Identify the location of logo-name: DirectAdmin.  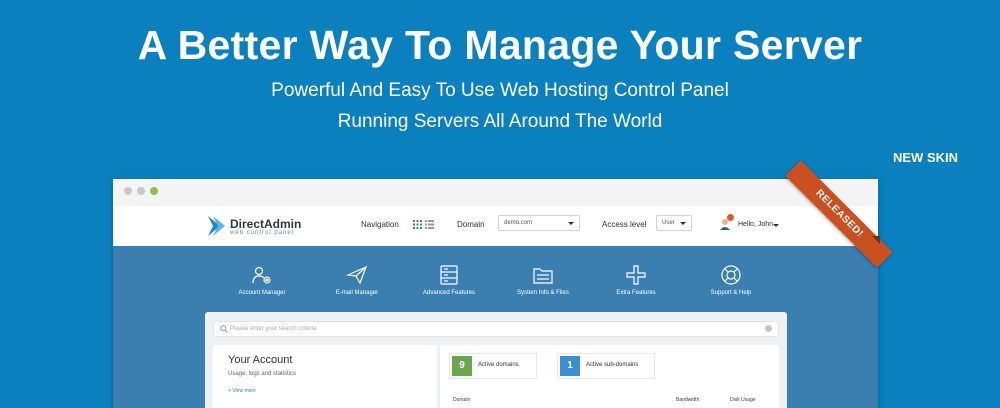
(266, 224).